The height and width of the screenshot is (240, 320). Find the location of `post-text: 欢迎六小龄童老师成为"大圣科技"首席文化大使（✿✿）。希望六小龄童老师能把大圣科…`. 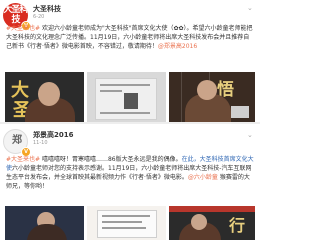

post-text: 欢迎六小龄童老师成为"大圣科技"首席文化大使（✿✿）。希望六小龄童老师能把大圣科… is located at coordinates (129, 37).